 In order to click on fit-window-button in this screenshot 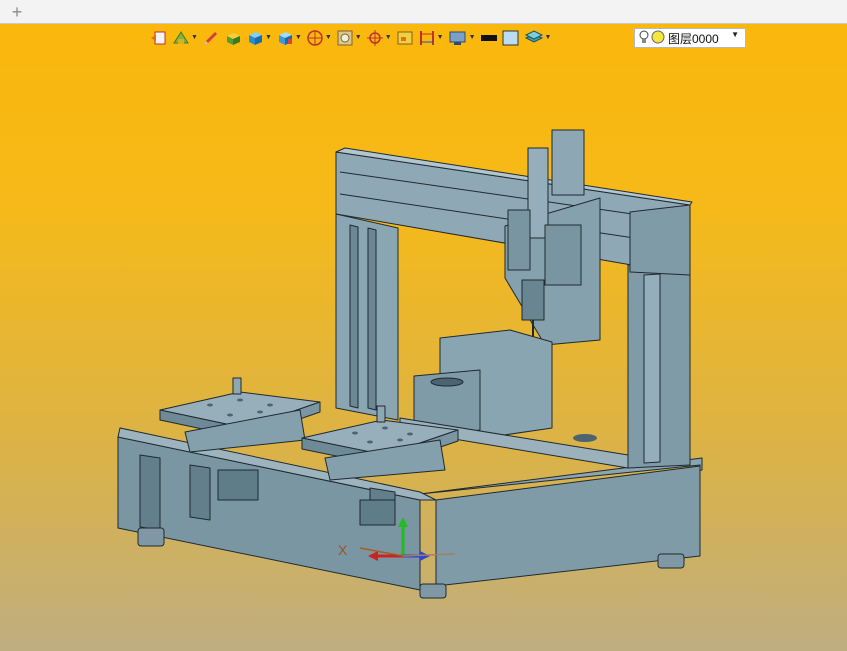, I will do `click(405, 38)`.